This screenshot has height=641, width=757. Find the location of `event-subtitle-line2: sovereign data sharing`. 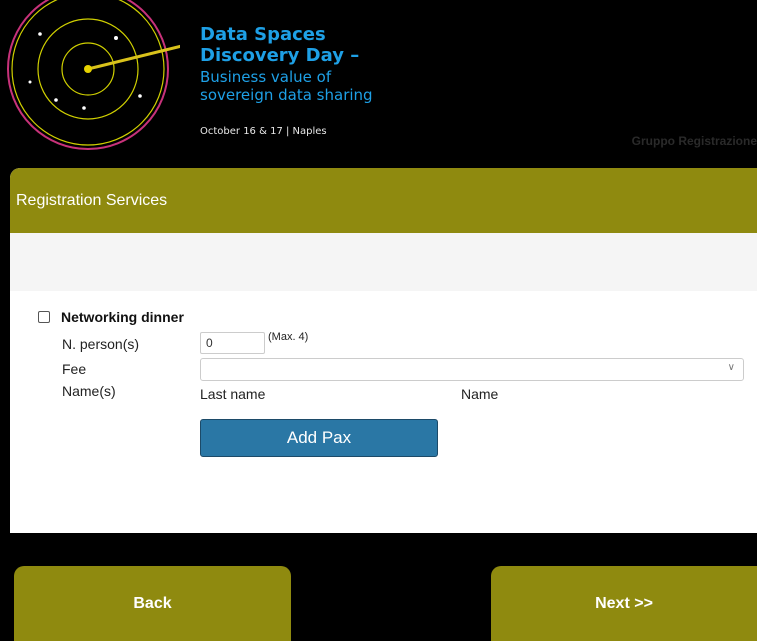

event-subtitle-line2: sovereign data sharing is located at coordinates (286, 95).